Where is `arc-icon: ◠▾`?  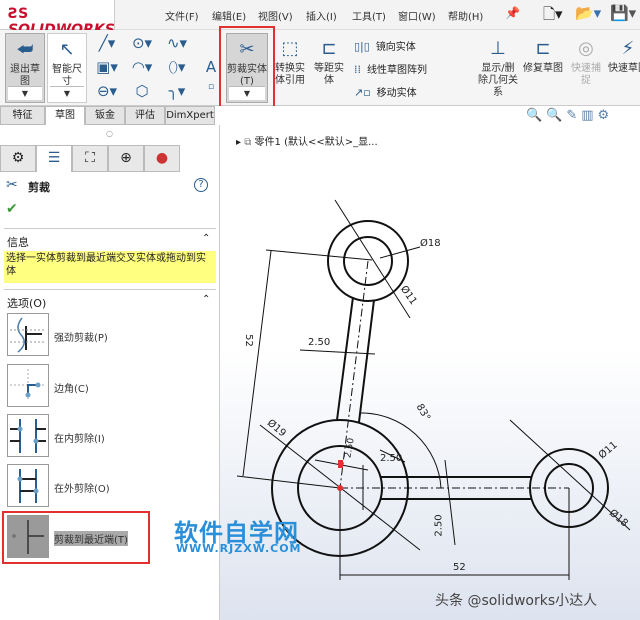
arc-icon: ◠▾ is located at coordinates (142, 67).